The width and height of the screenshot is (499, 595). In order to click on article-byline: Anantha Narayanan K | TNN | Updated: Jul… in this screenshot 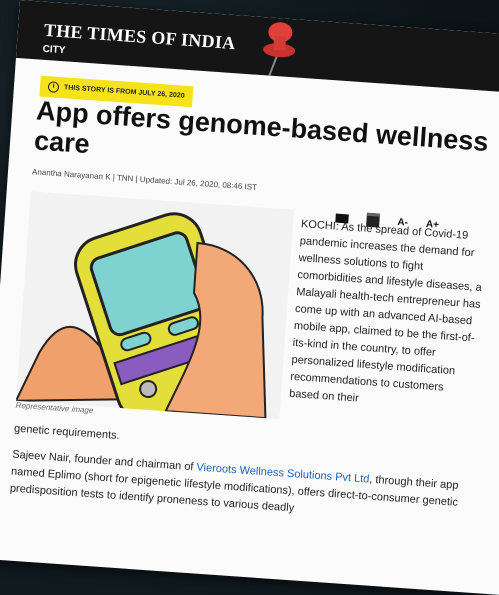, I will do `click(144, 179)`.